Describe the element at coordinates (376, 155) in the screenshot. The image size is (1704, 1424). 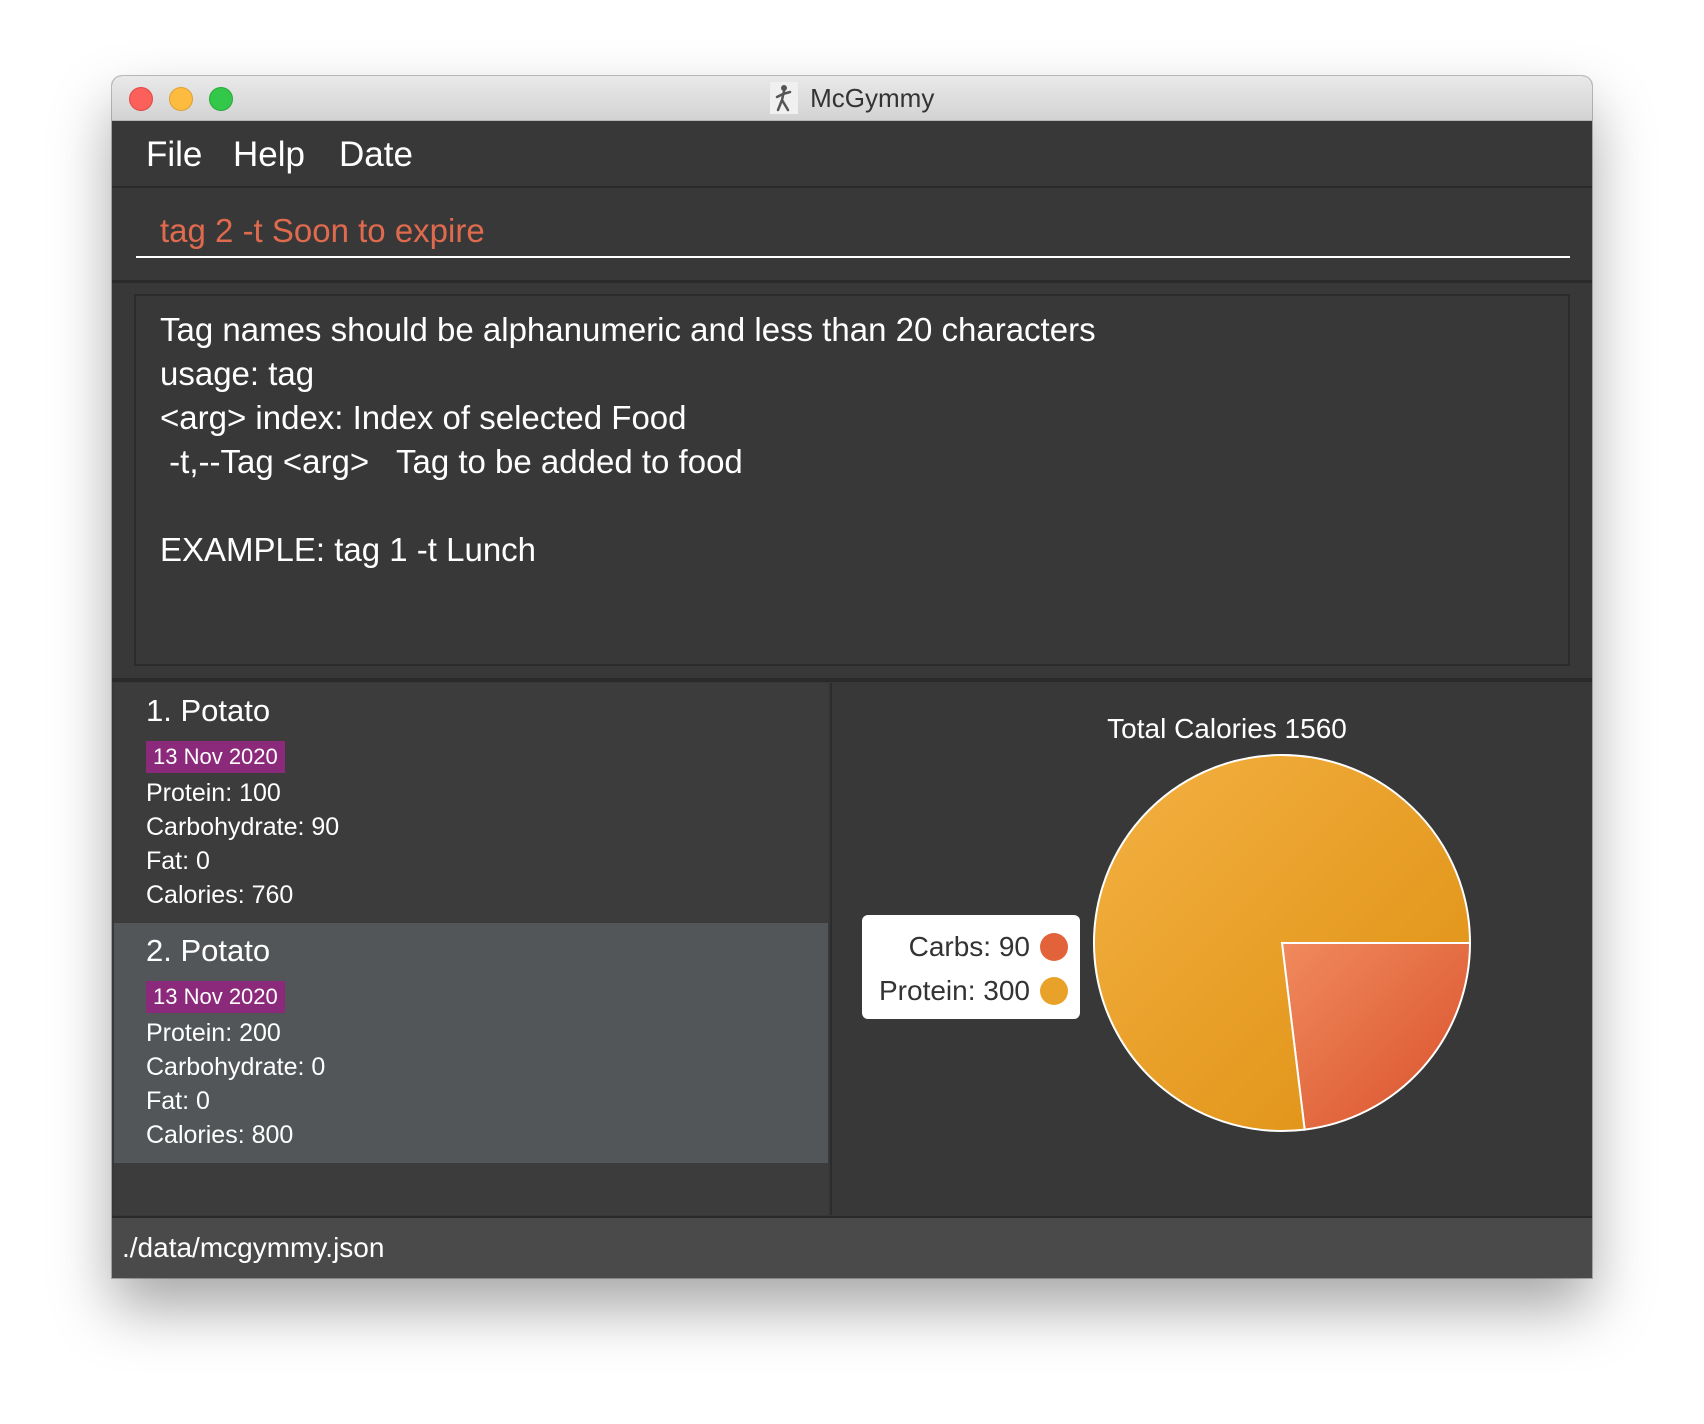
I see `menu-date: Date` at that location.